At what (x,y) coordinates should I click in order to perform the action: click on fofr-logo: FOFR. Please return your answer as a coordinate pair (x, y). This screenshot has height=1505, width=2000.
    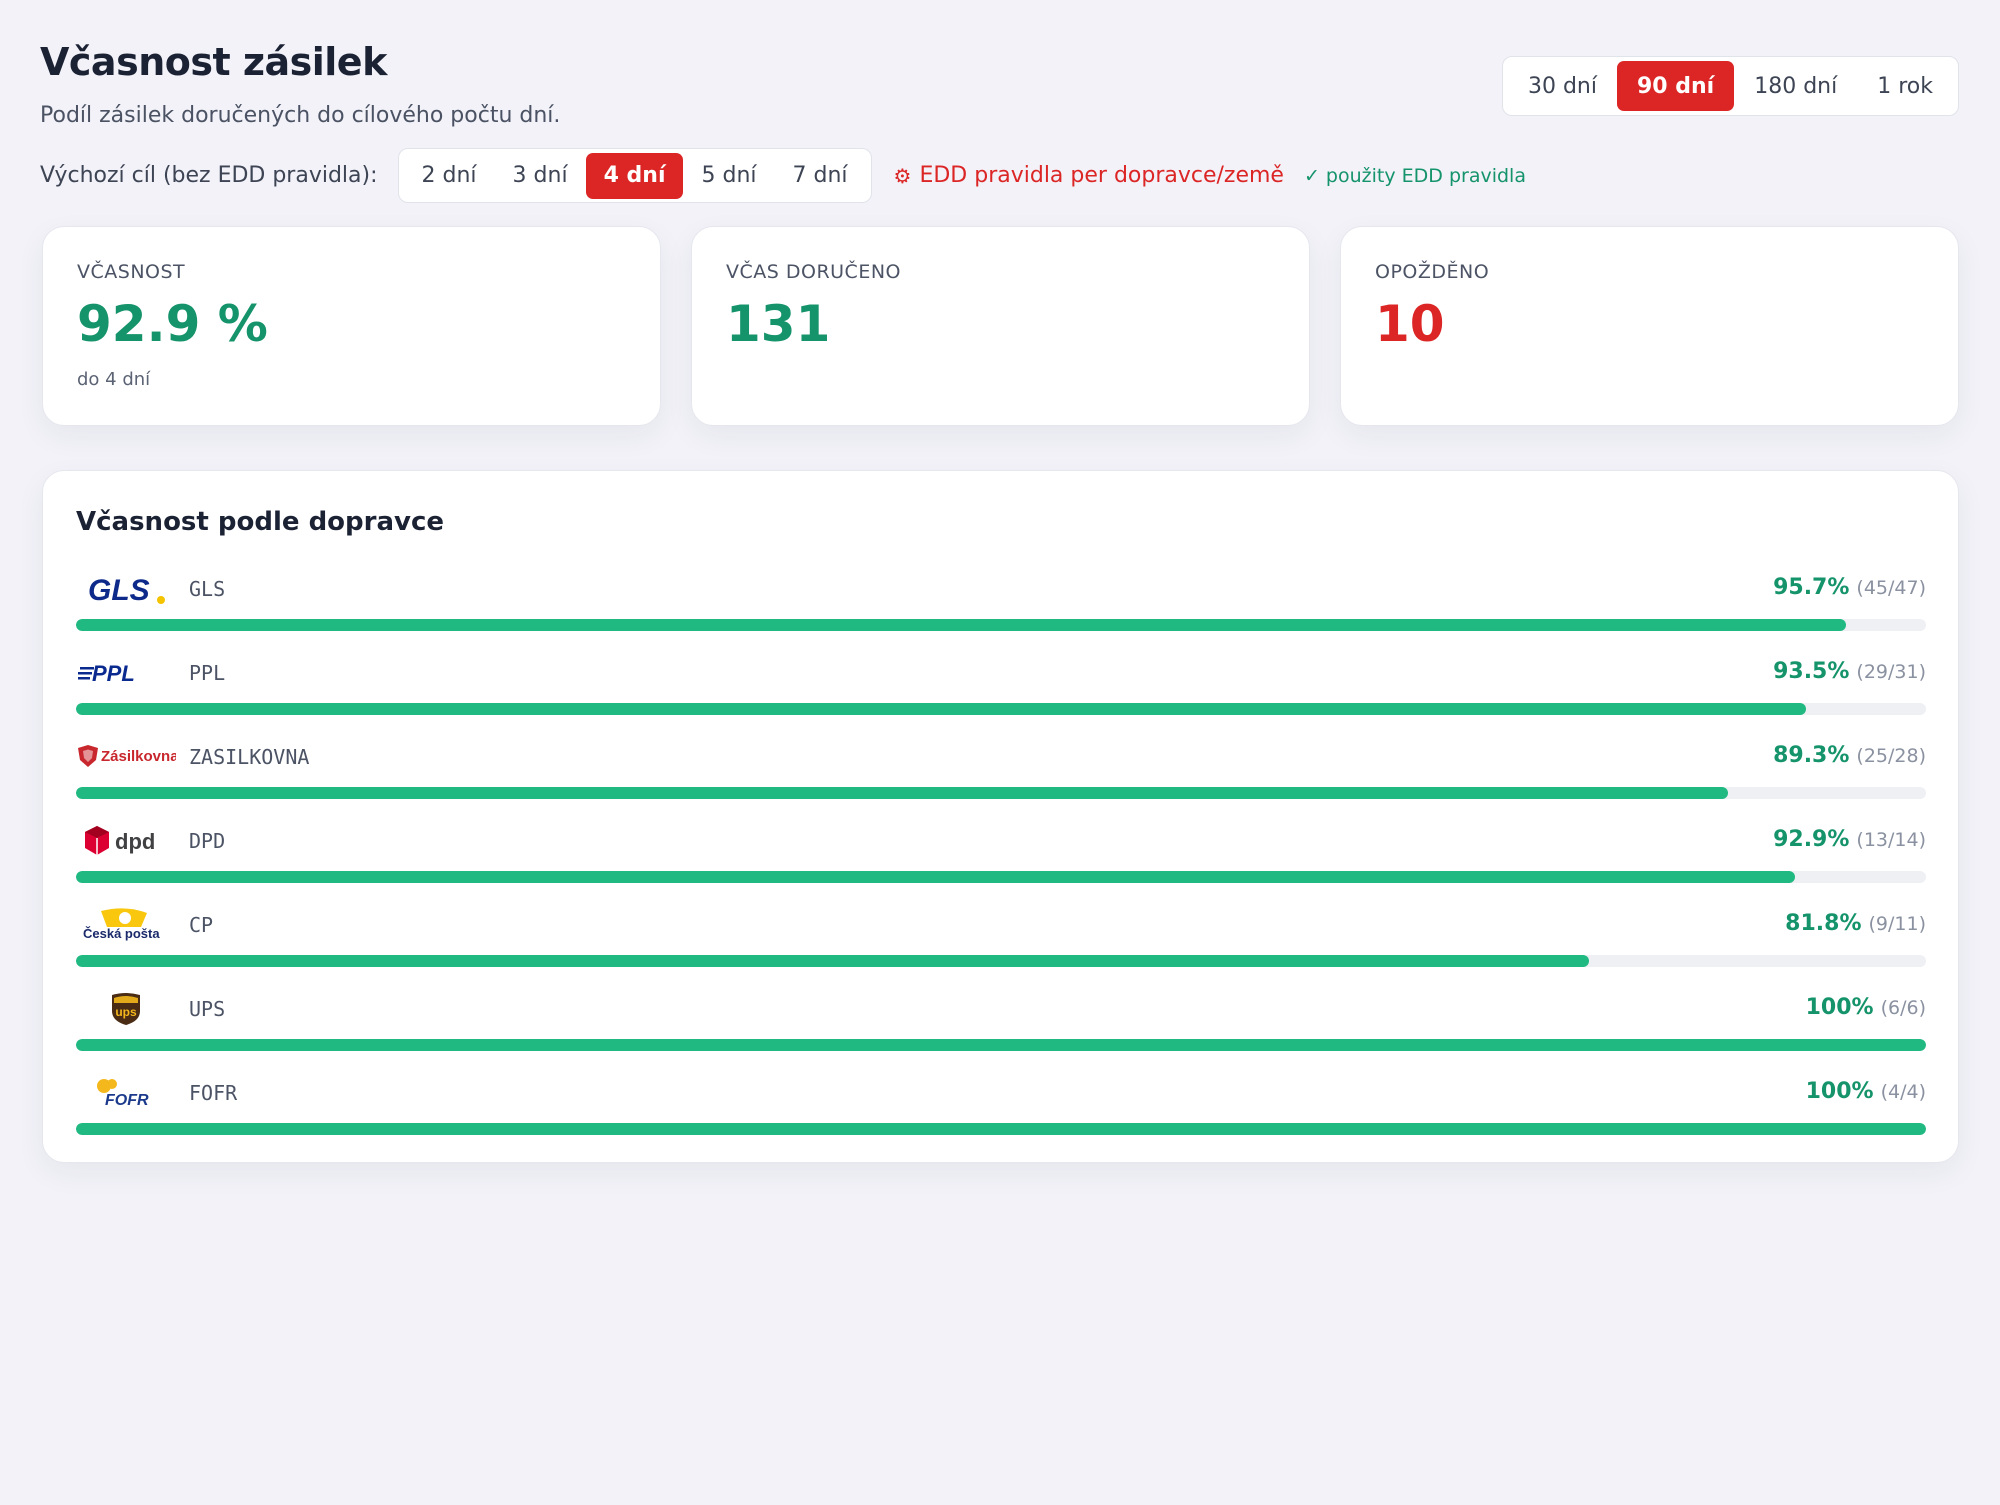
    Looking at the image, I should click on (126, 1093).